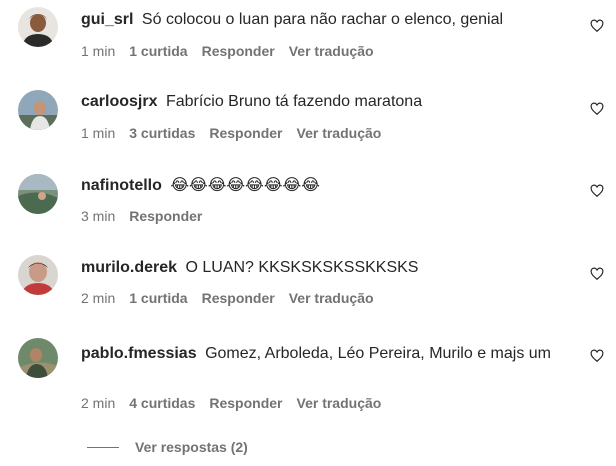 This screenshot has height=466, width=616. I want to click on comment-time: 3 min, so click(98, 216).